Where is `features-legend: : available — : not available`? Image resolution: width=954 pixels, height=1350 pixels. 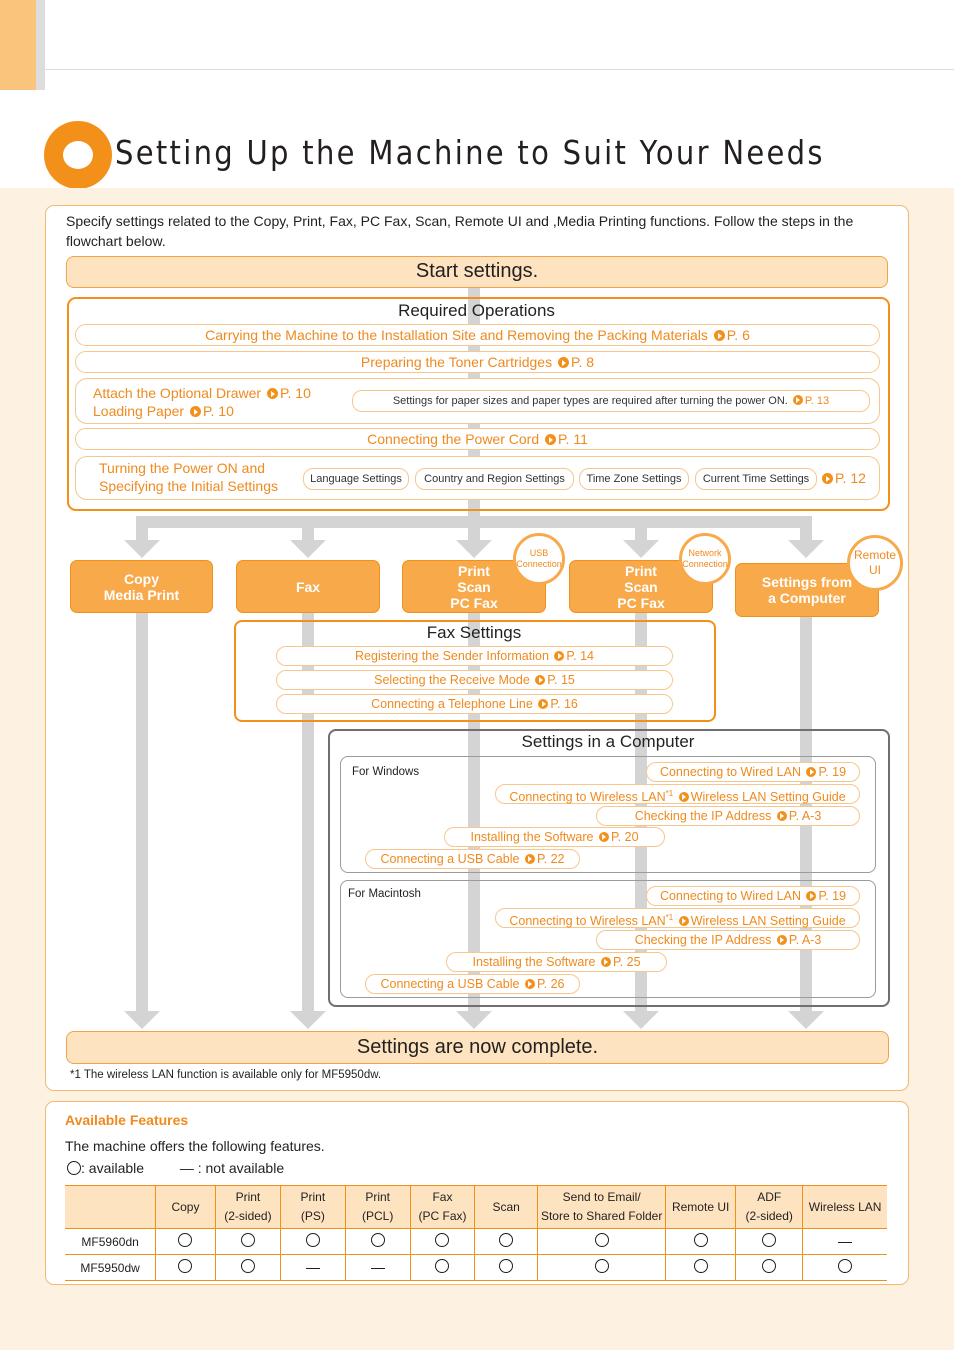 features-legend: : available — : not available is located at coordinates (175, 1168).